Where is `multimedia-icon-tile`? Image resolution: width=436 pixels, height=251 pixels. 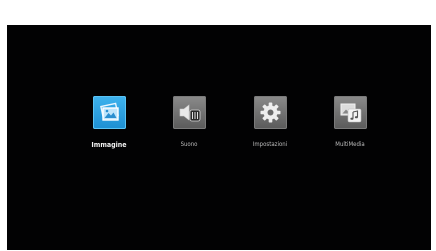 multimedia-icon-tile is located at coordinates (350, 112).